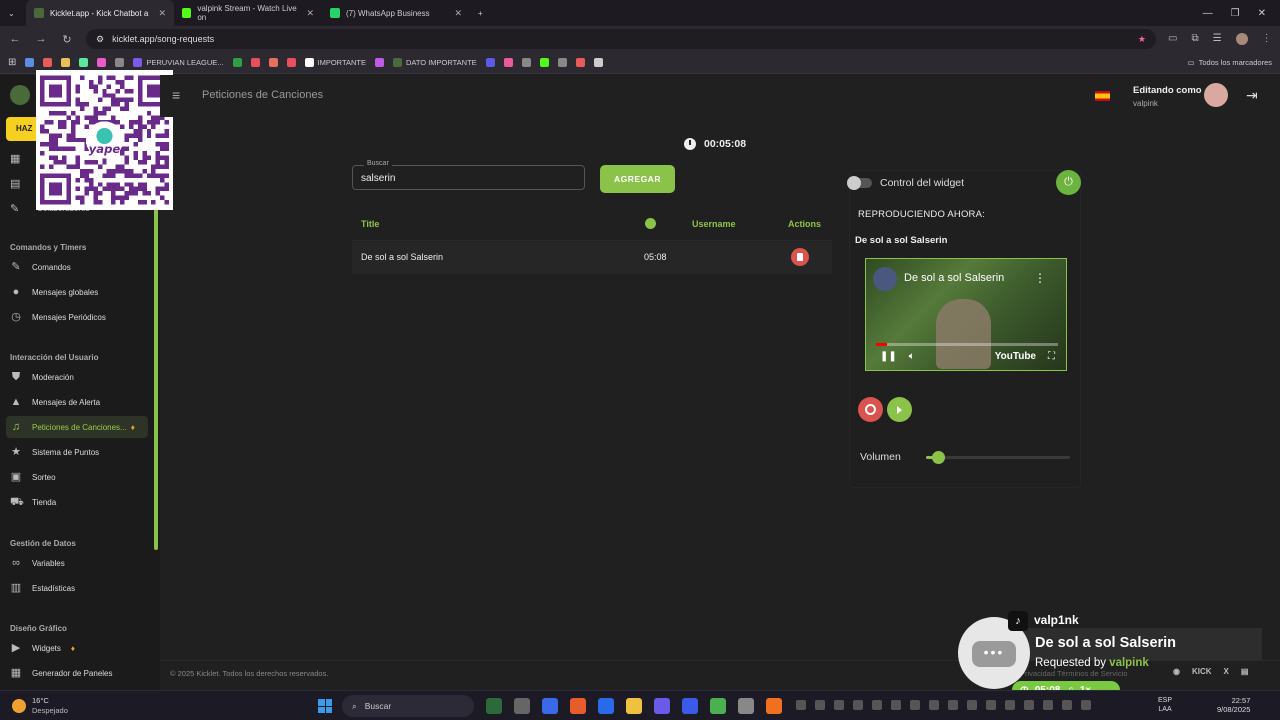  Describe the element at coordinates (77, 648) in the screenshot. I see `sidebar-item: ▶ Widgets ♦` at that location.